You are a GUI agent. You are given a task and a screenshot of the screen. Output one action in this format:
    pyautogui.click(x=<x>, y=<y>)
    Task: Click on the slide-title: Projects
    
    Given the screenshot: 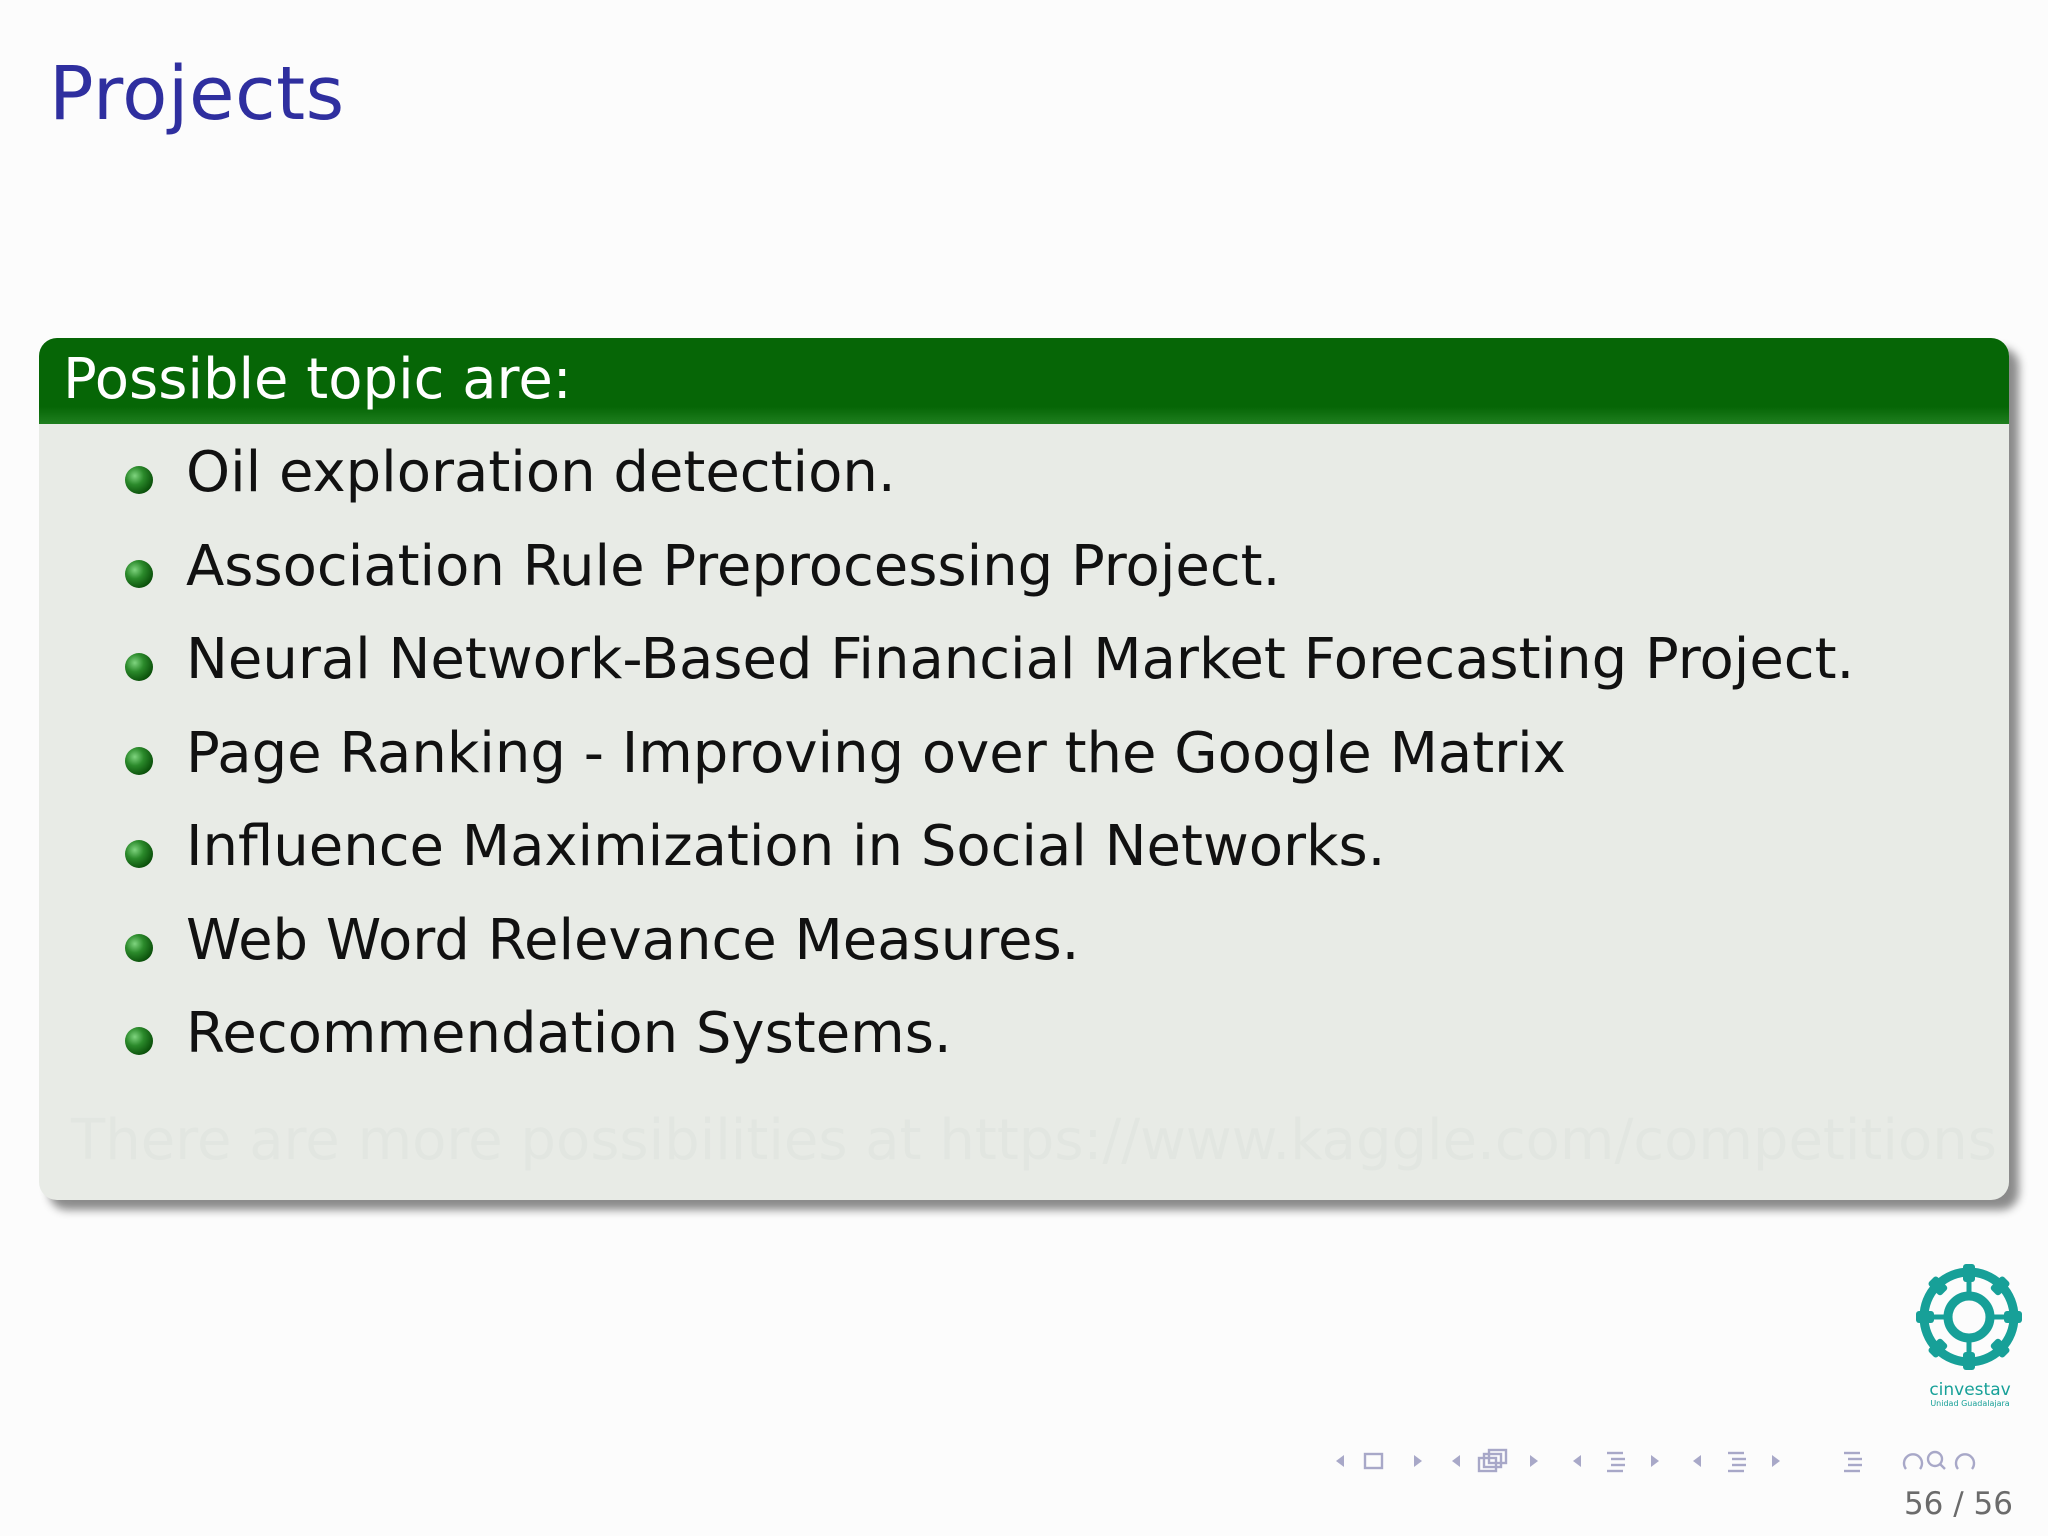 What is the action you would take?
    pyautogui.click(x=197, y=94)
    